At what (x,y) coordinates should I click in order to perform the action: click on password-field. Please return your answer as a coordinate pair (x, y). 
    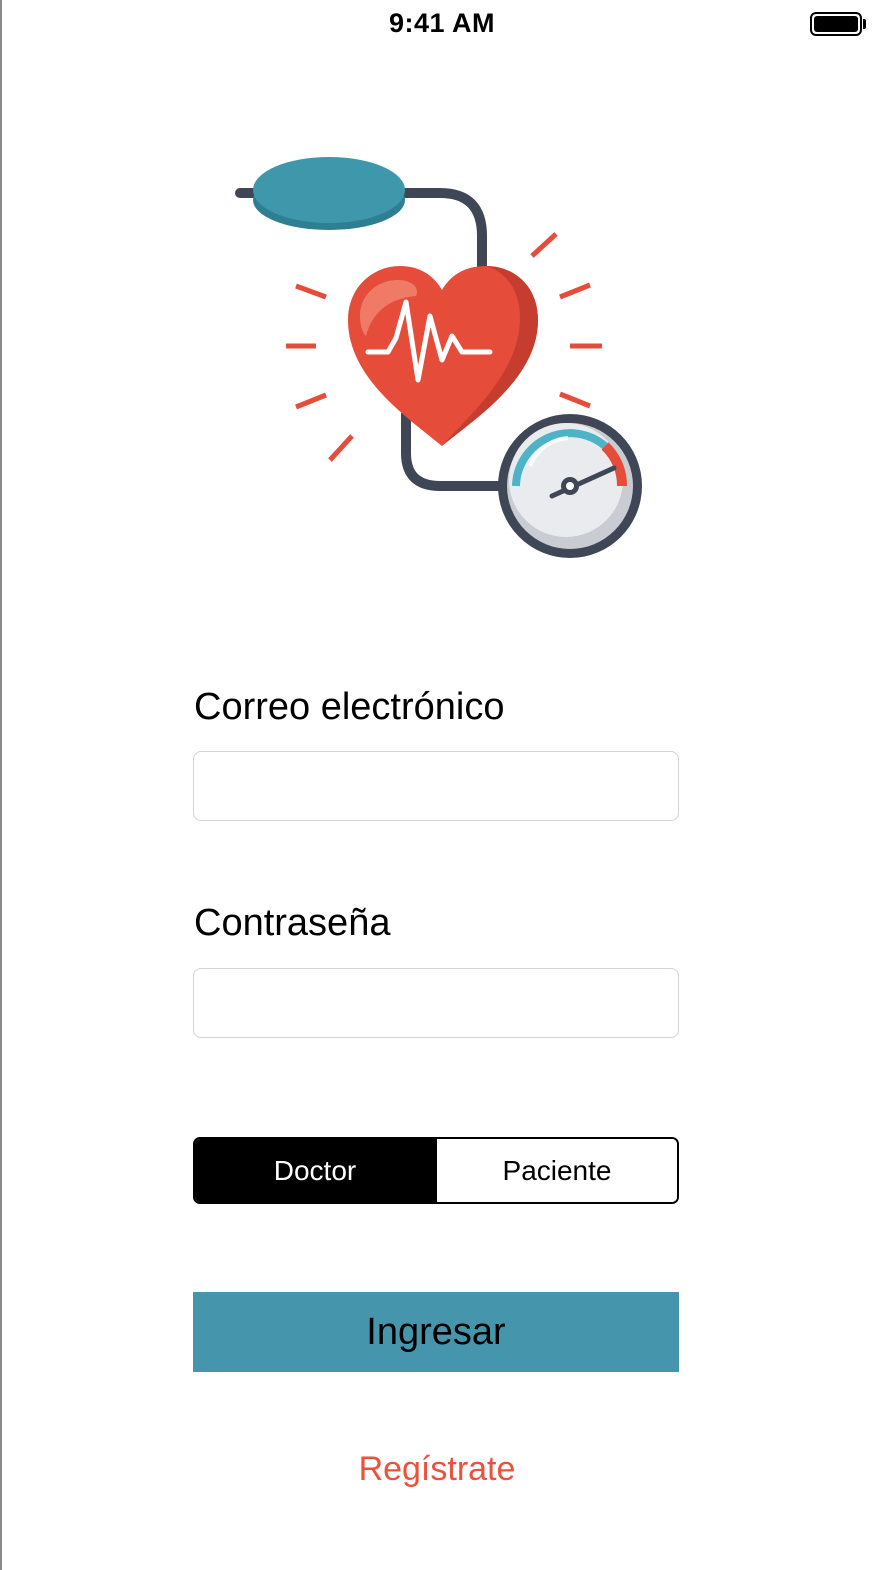
    Looking at the image, I should click on (436, 1003).